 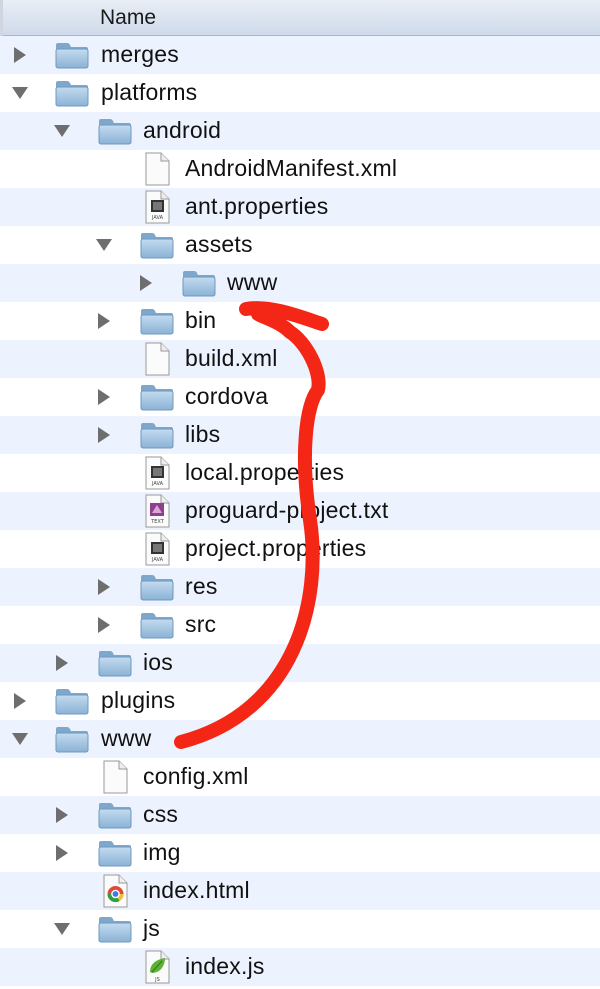 What do you see at coordinates (157, 980) in the screenshot?
I see `svg-text: JS` at bounding box center [157, 980].